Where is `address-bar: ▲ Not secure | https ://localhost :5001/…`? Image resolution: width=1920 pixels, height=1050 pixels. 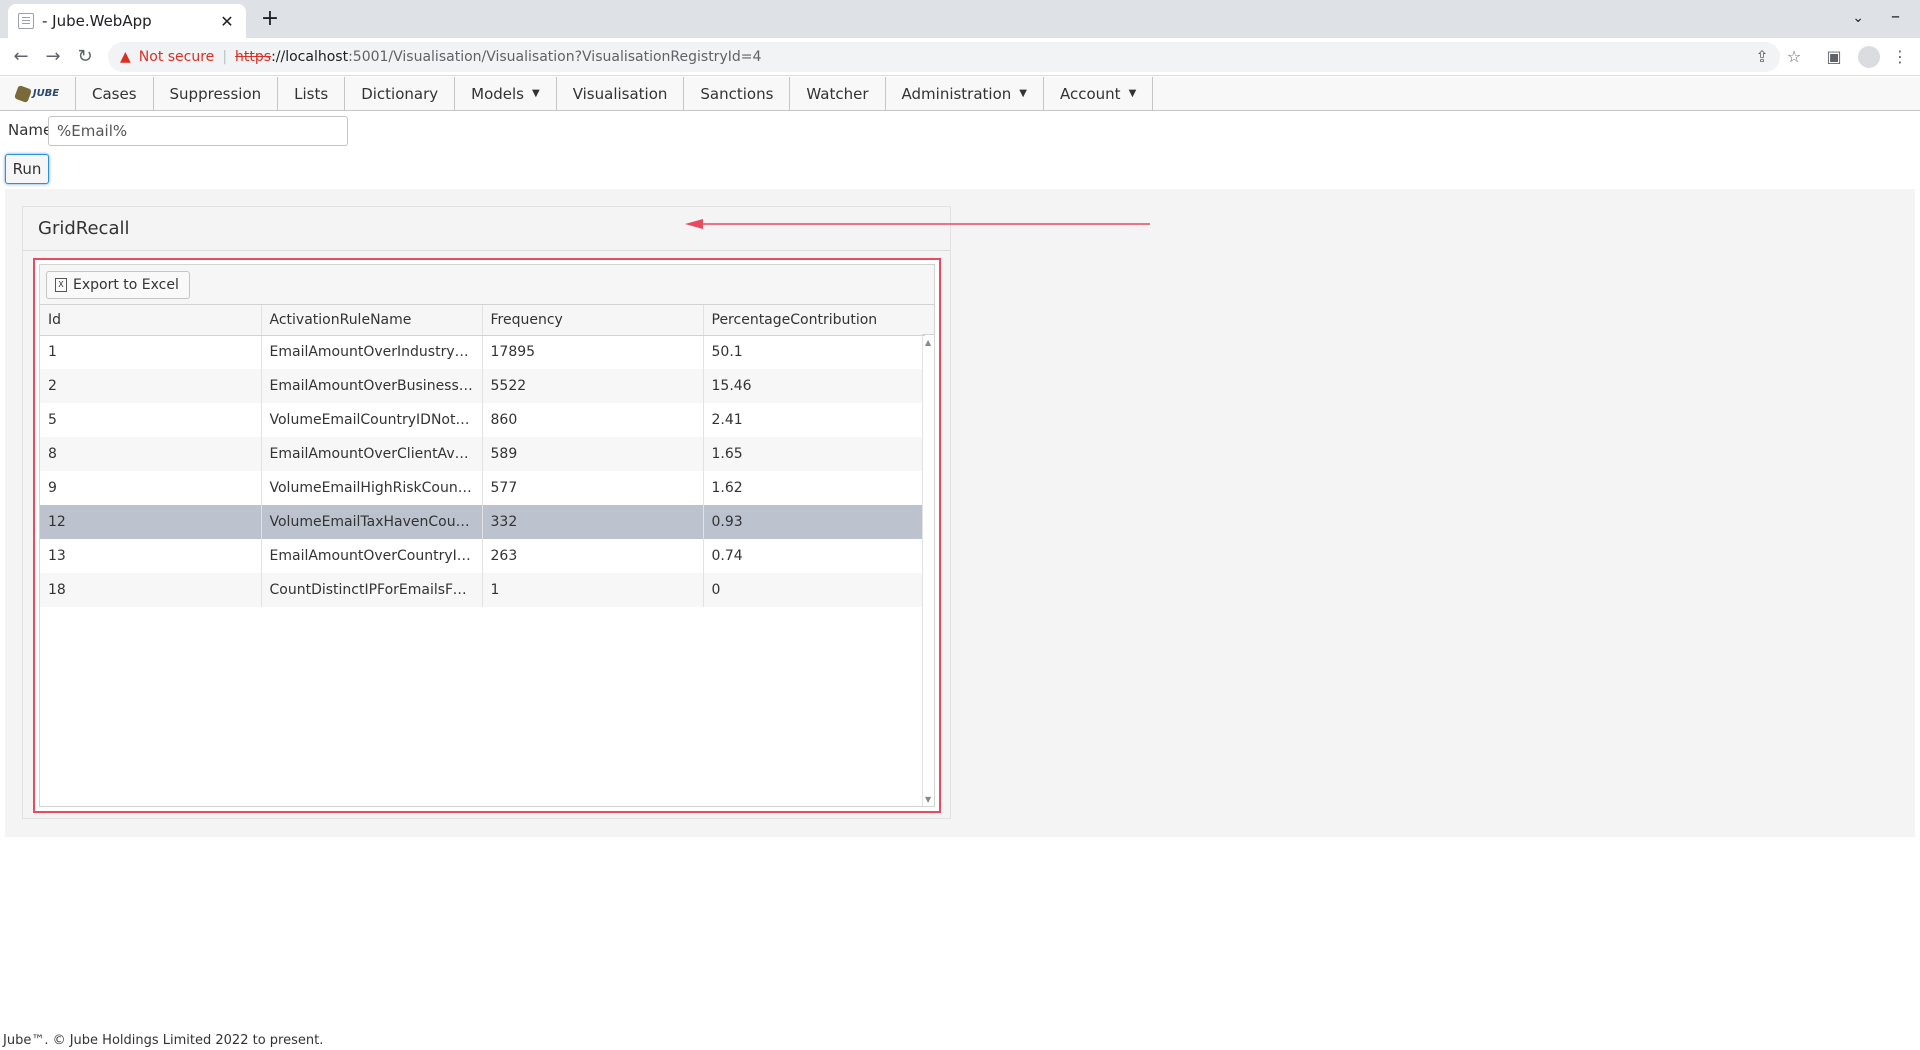
address-bar: ▲ Not secure | https ://localhost :5001/… is located at coordinates (944, 57).